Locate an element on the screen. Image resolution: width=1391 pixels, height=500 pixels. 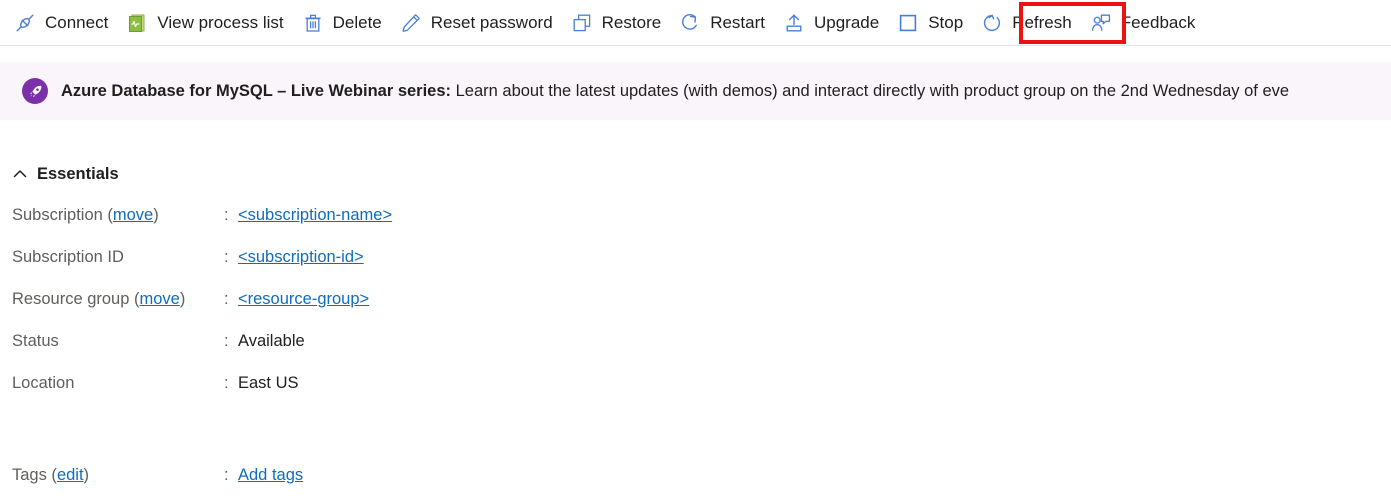
stop-label: Stop is located at coordinates (946, 22).